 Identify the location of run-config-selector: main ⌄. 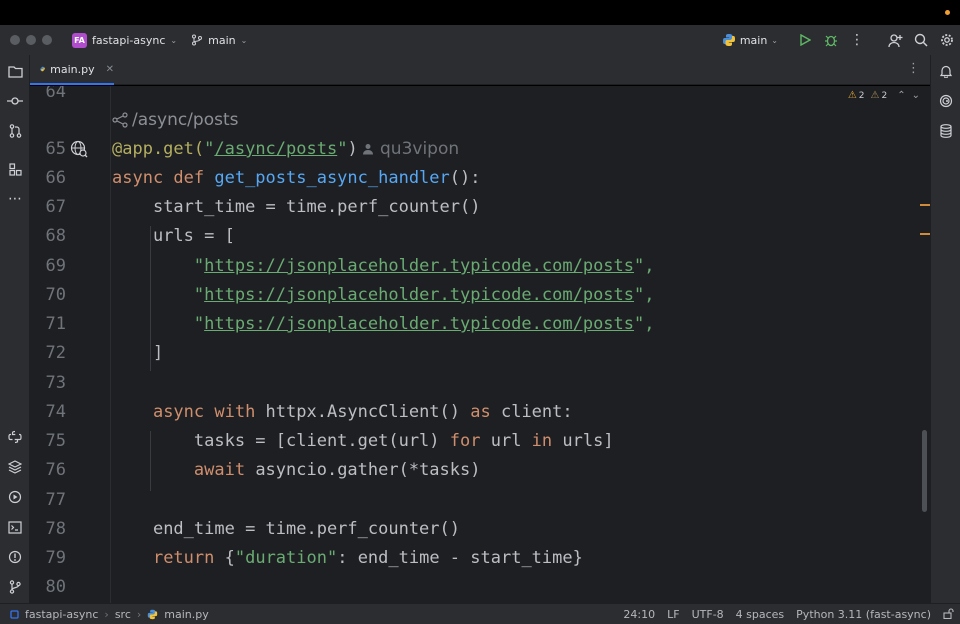
(750, 40).